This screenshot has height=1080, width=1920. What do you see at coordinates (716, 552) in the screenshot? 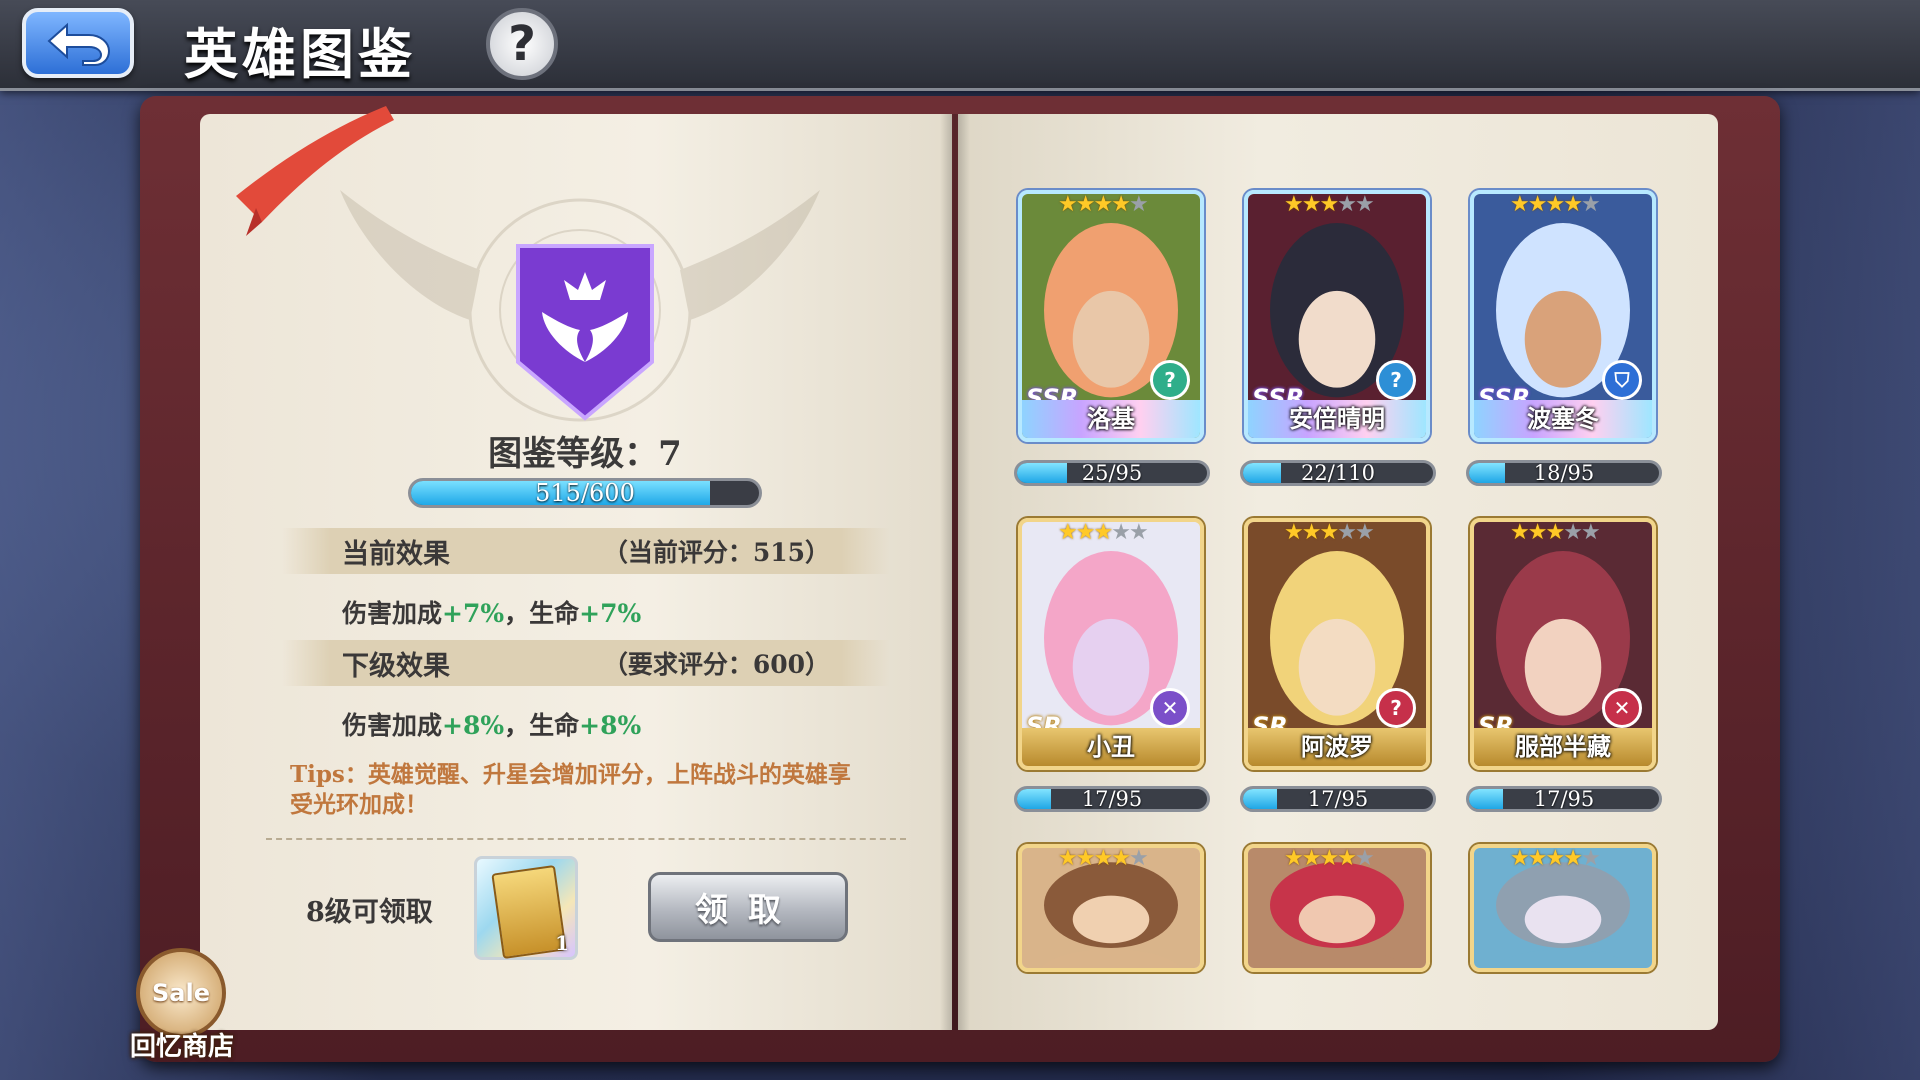
I see `current-score: （当前评分：515）` at bounding box center [716, 552].